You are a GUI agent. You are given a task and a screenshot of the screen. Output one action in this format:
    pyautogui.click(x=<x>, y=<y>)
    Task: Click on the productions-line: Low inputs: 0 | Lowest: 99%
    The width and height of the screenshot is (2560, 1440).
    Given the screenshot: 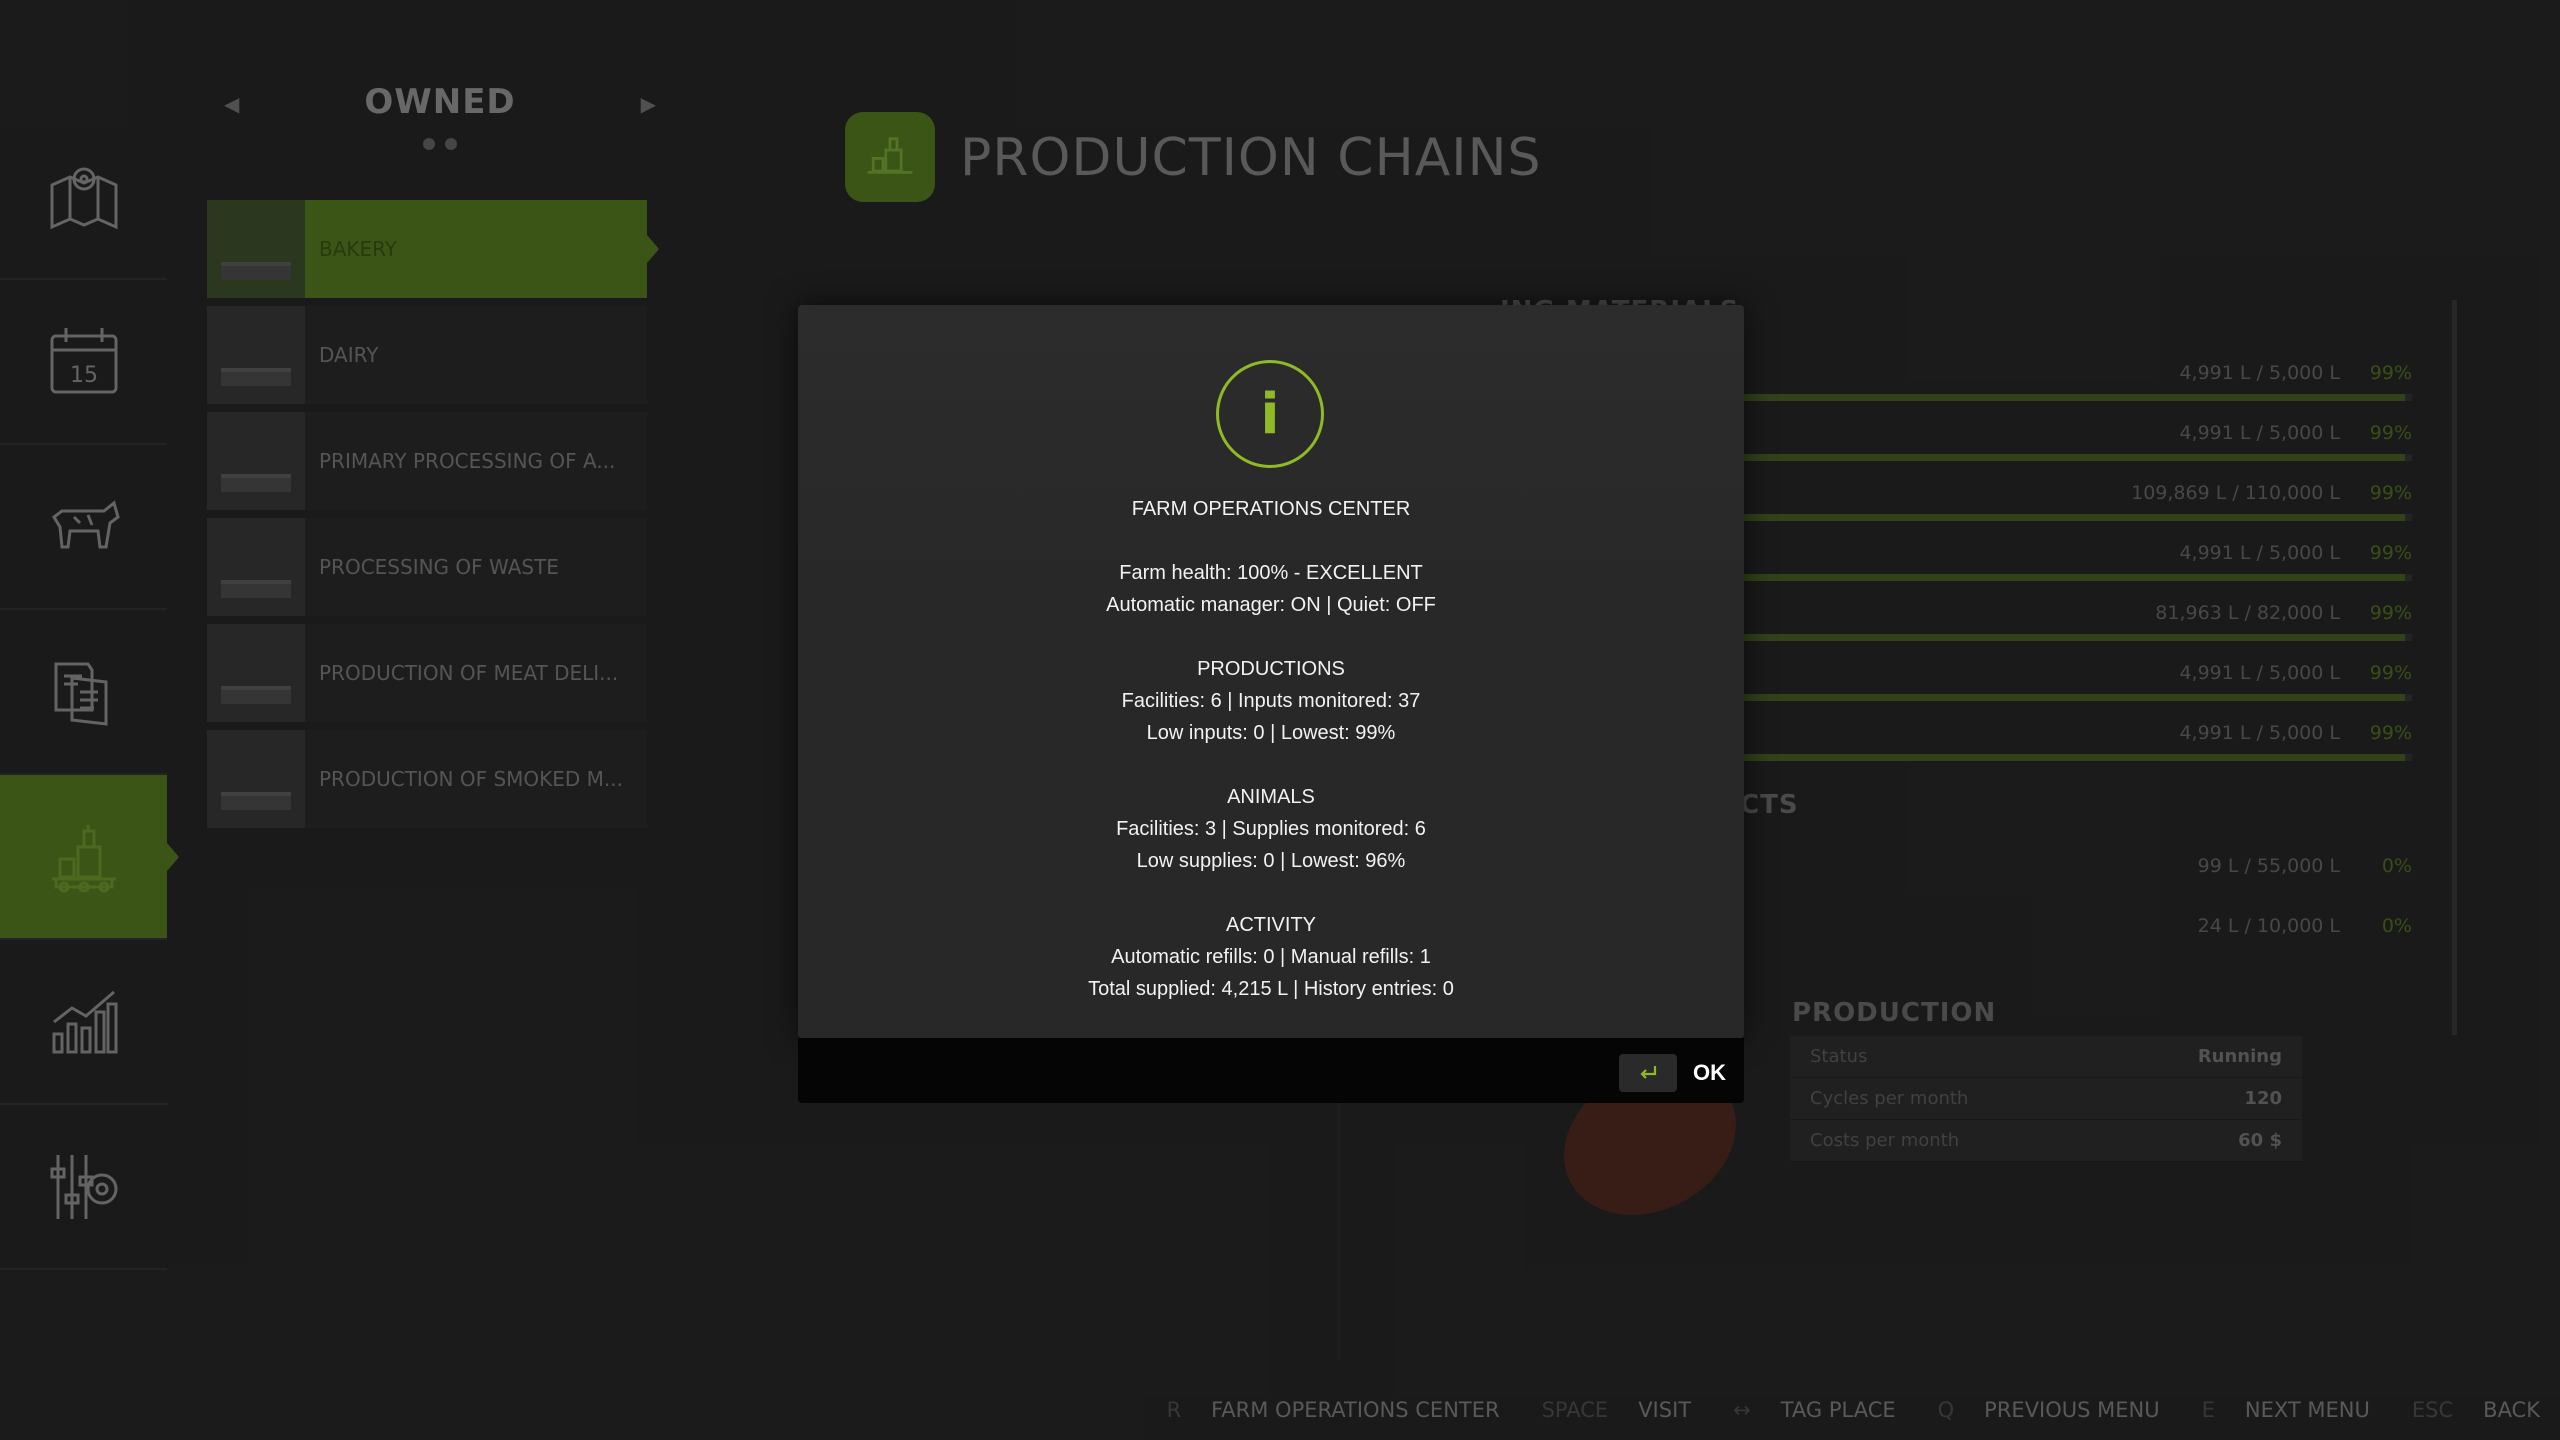 What is the action you would take?
    pyautogui.click(x=1271, y=733)
    